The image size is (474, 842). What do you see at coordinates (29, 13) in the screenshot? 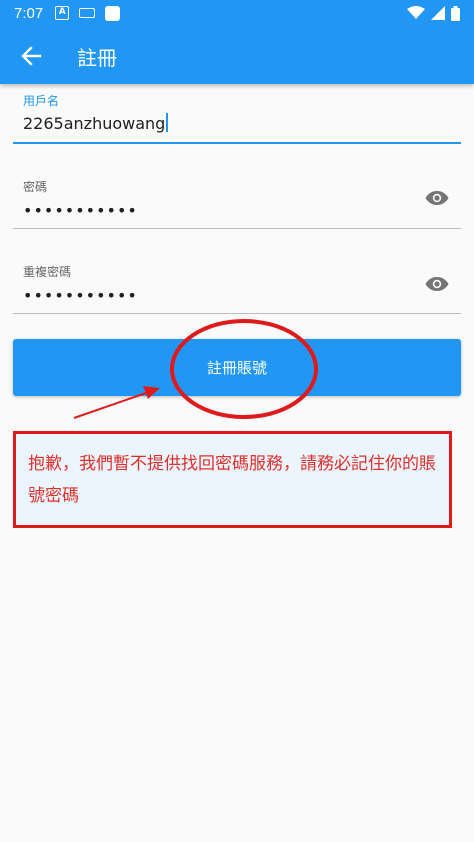
I see `status-time: 7:07` at bounding box center [29, 13].